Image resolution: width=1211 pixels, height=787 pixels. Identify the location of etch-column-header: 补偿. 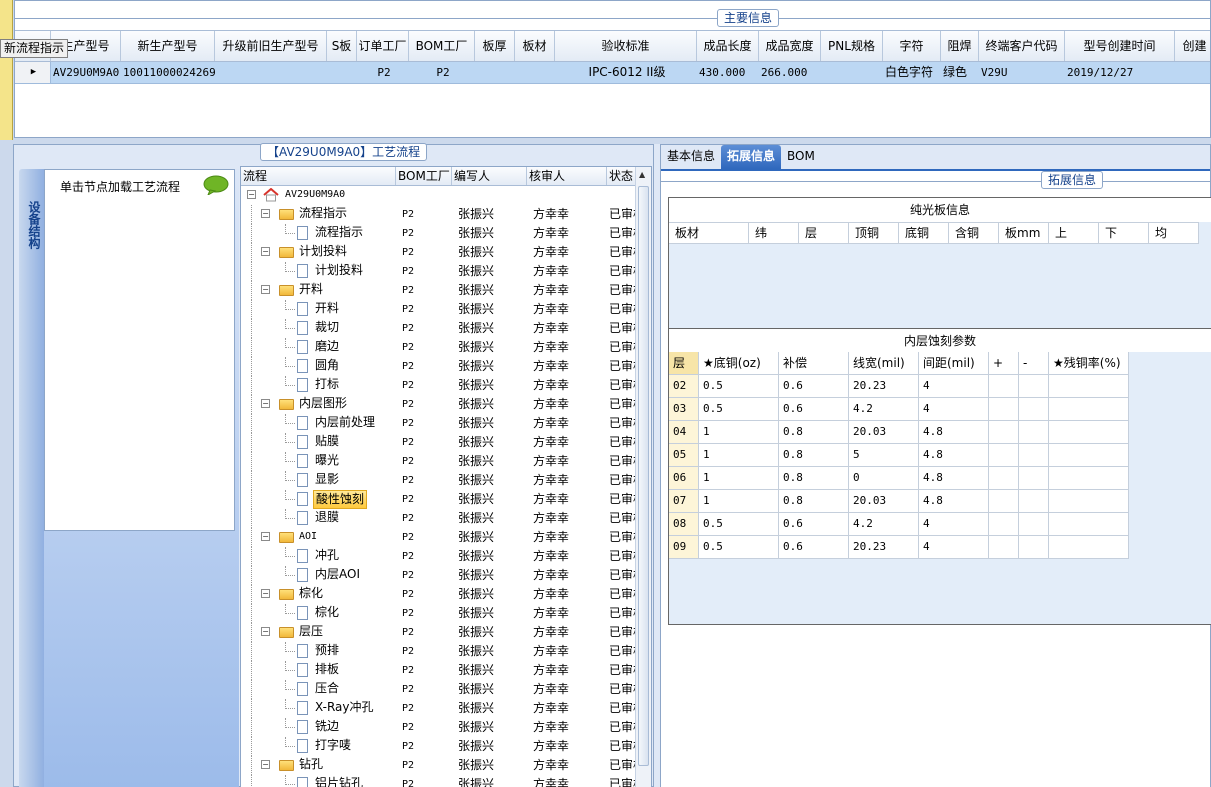
(814, 363).